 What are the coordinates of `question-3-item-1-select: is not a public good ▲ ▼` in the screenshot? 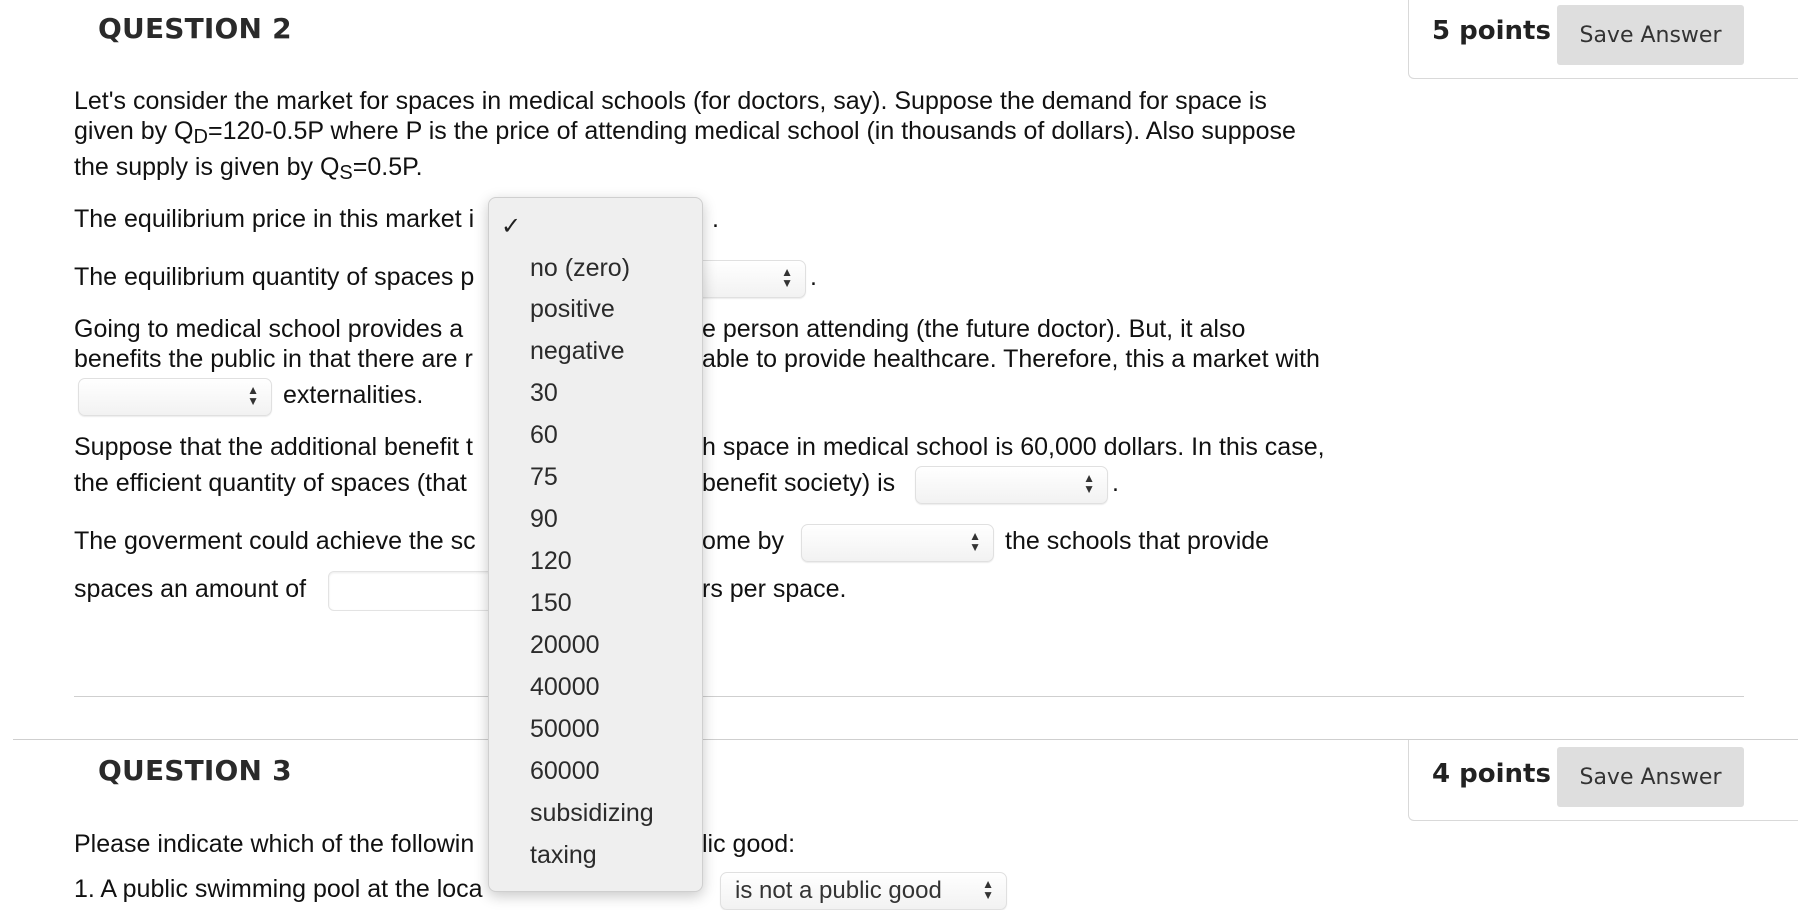 It's located at (863, 891).